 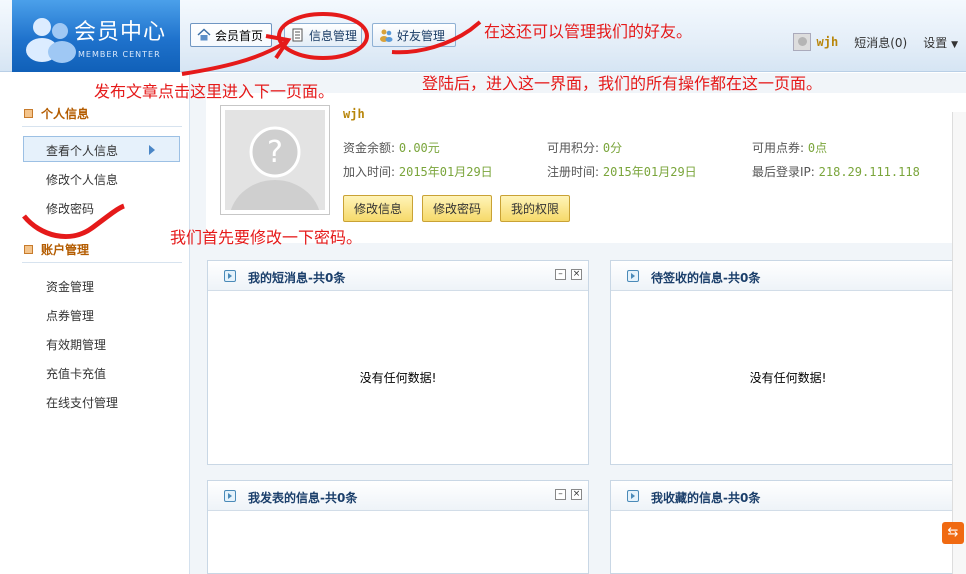 What do you see at coordinates (935, 42) in the screenshot?
I see `settings-label: 设置` at bounding box center [935, 42].